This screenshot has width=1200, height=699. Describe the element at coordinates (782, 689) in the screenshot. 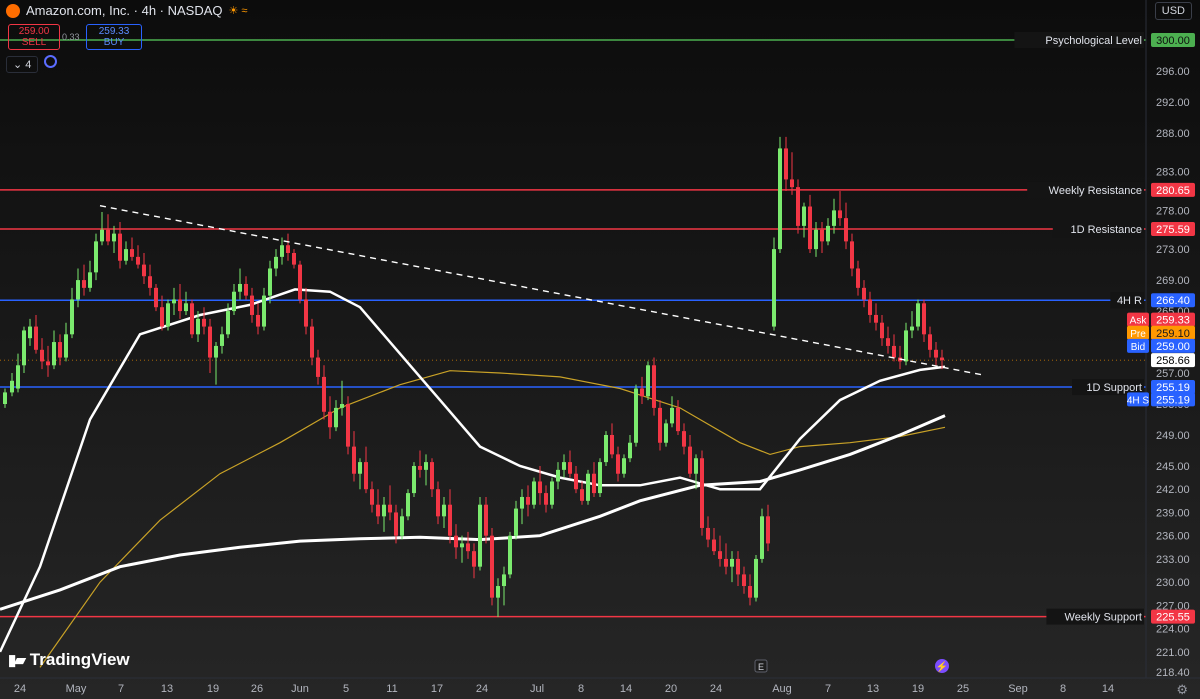

I see `x-tick-label: Aug` at that location.